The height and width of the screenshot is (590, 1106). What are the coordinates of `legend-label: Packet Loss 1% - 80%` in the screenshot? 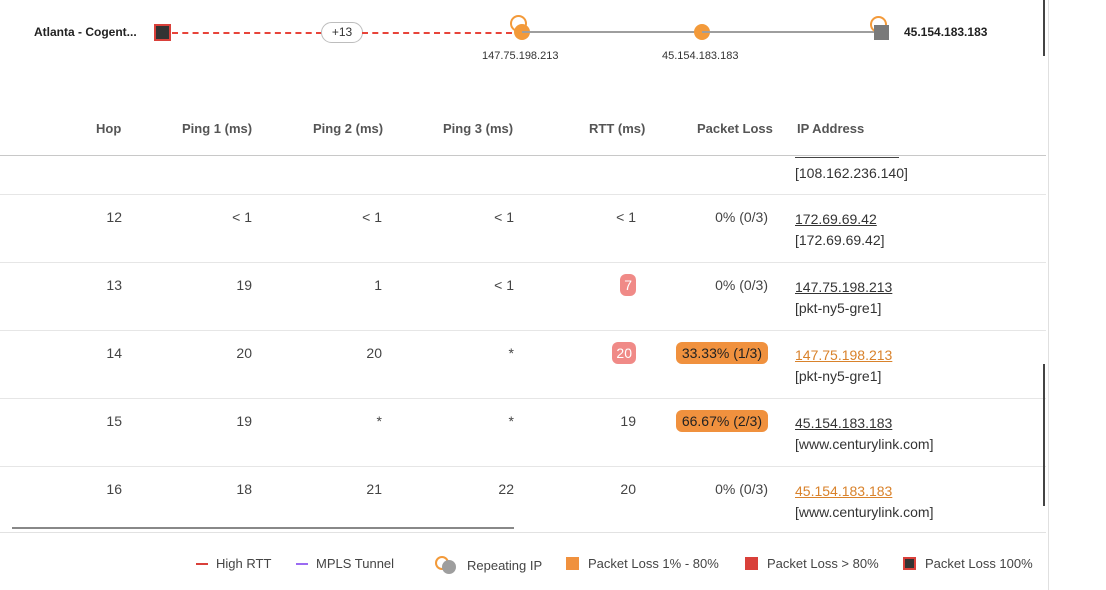 It's located at (653, 563).